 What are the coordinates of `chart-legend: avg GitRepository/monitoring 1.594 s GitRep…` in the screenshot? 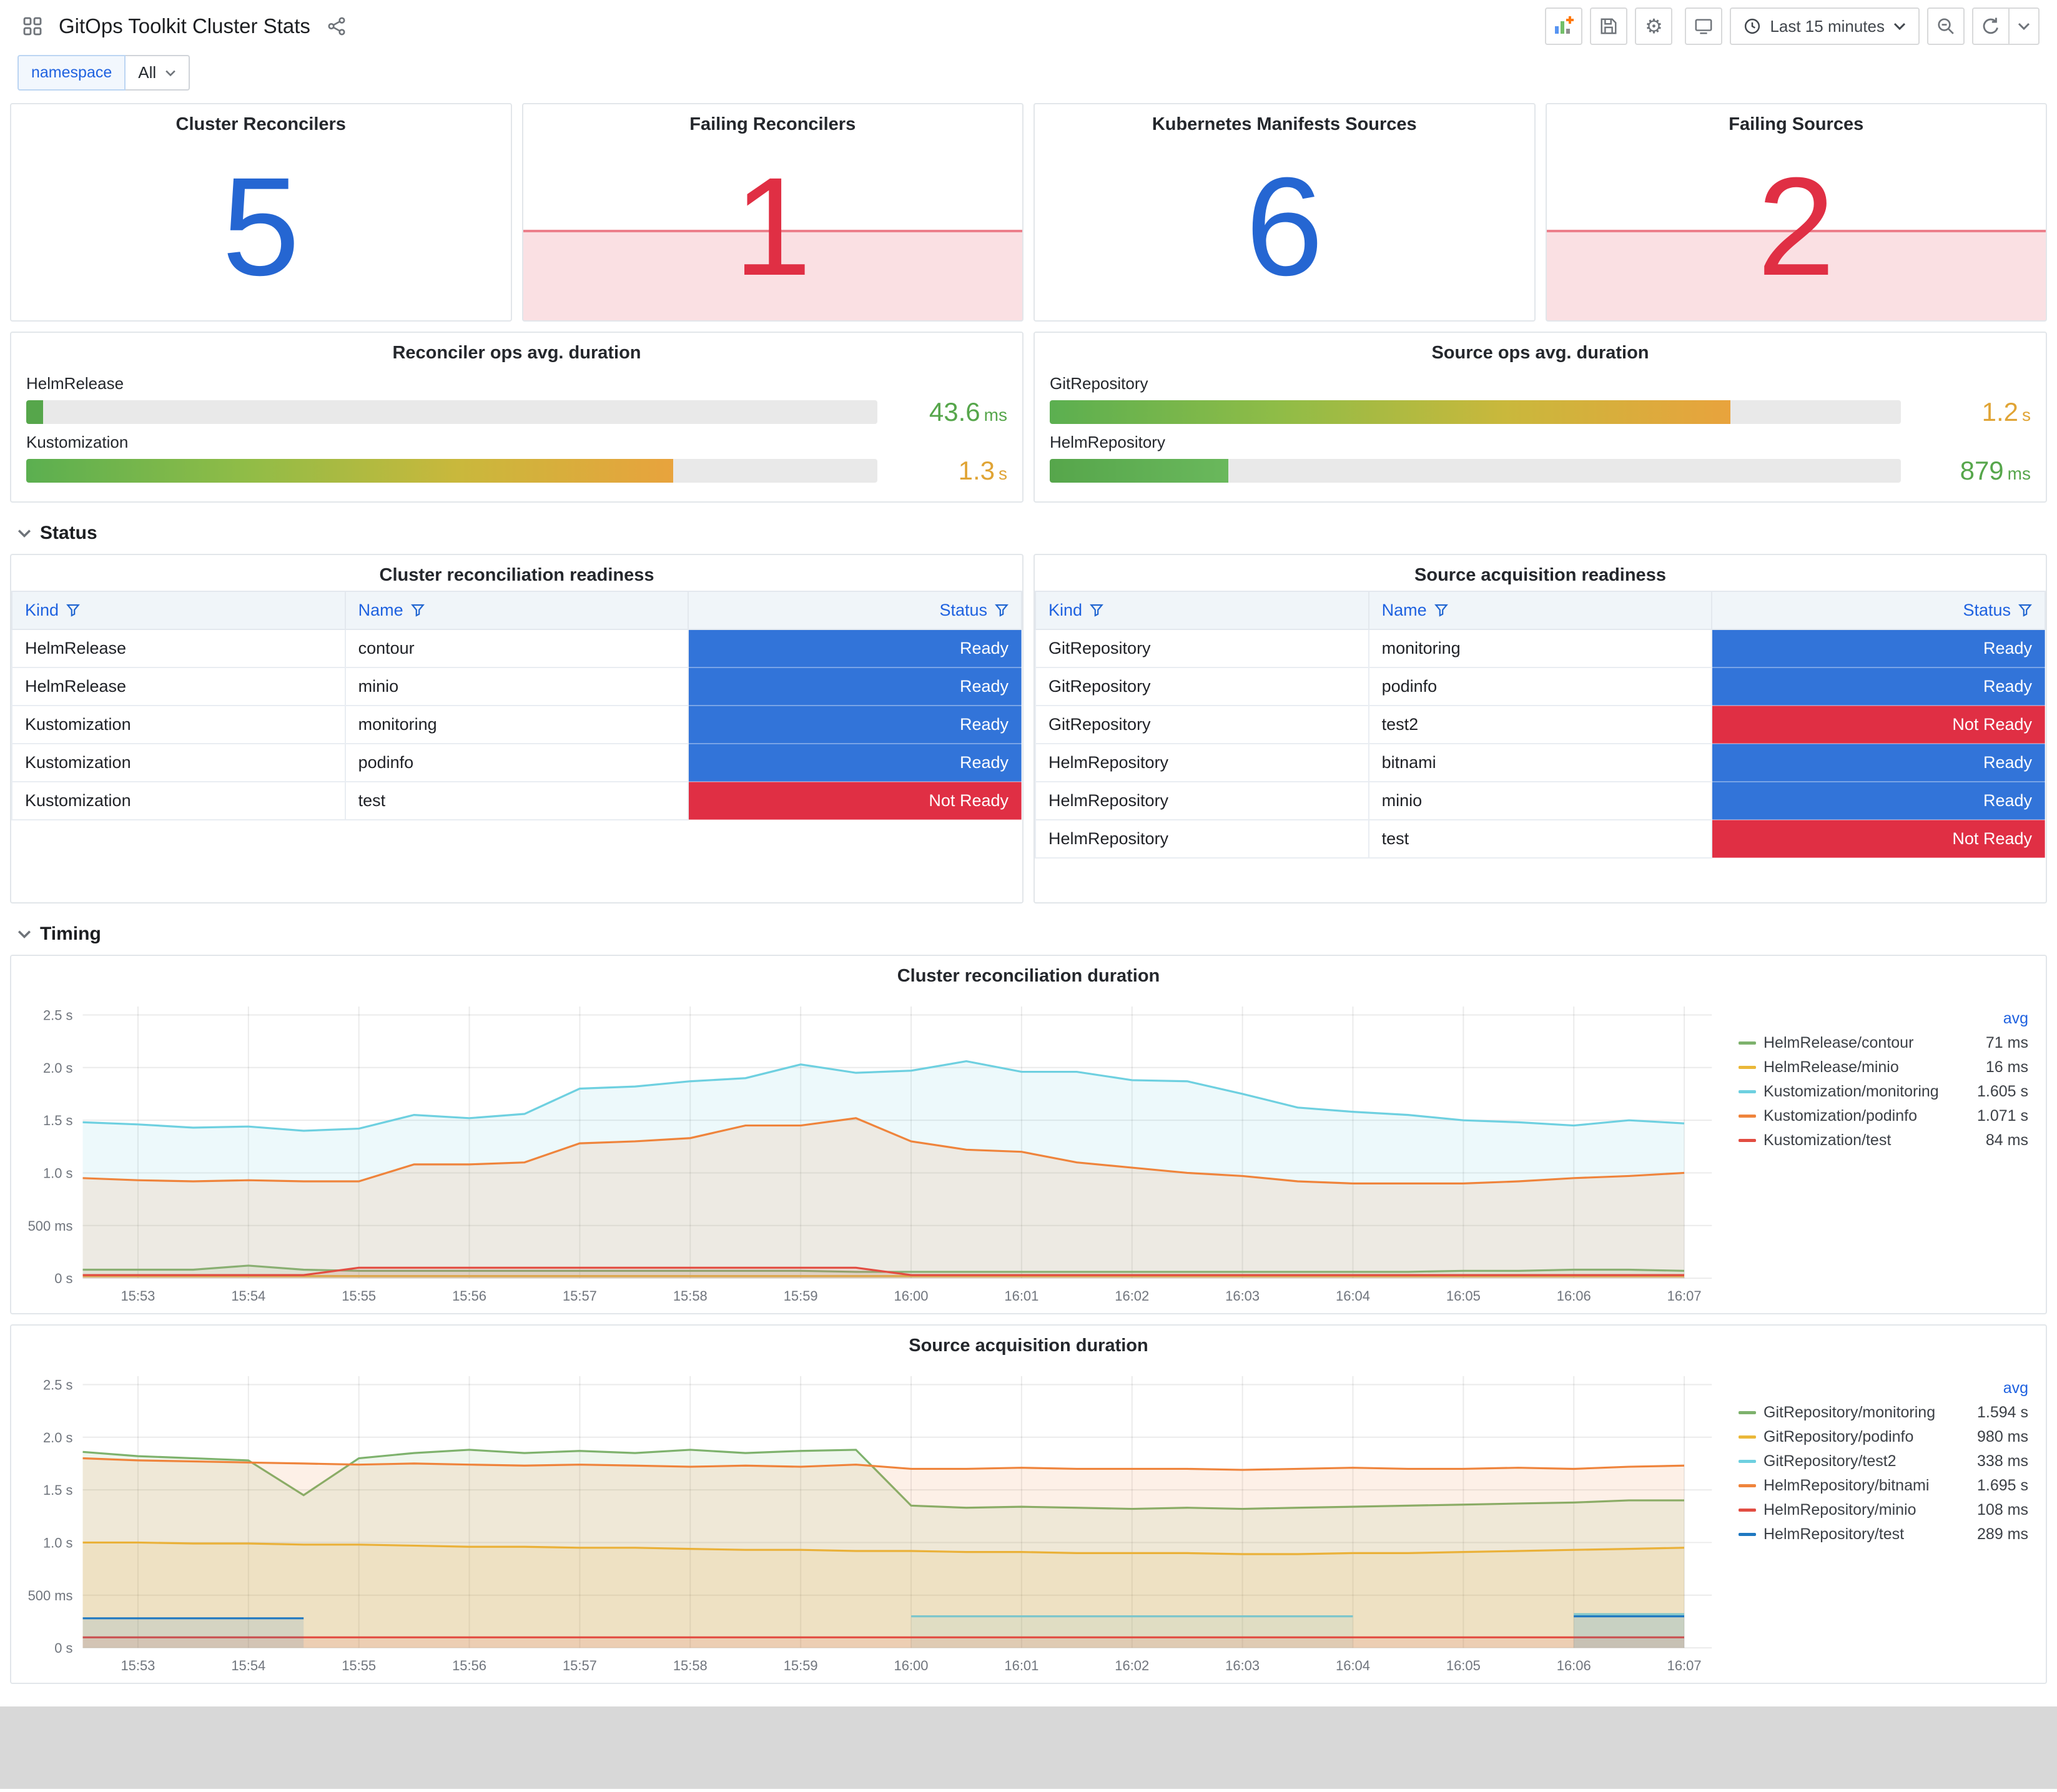 It's located at (1878, 1521).